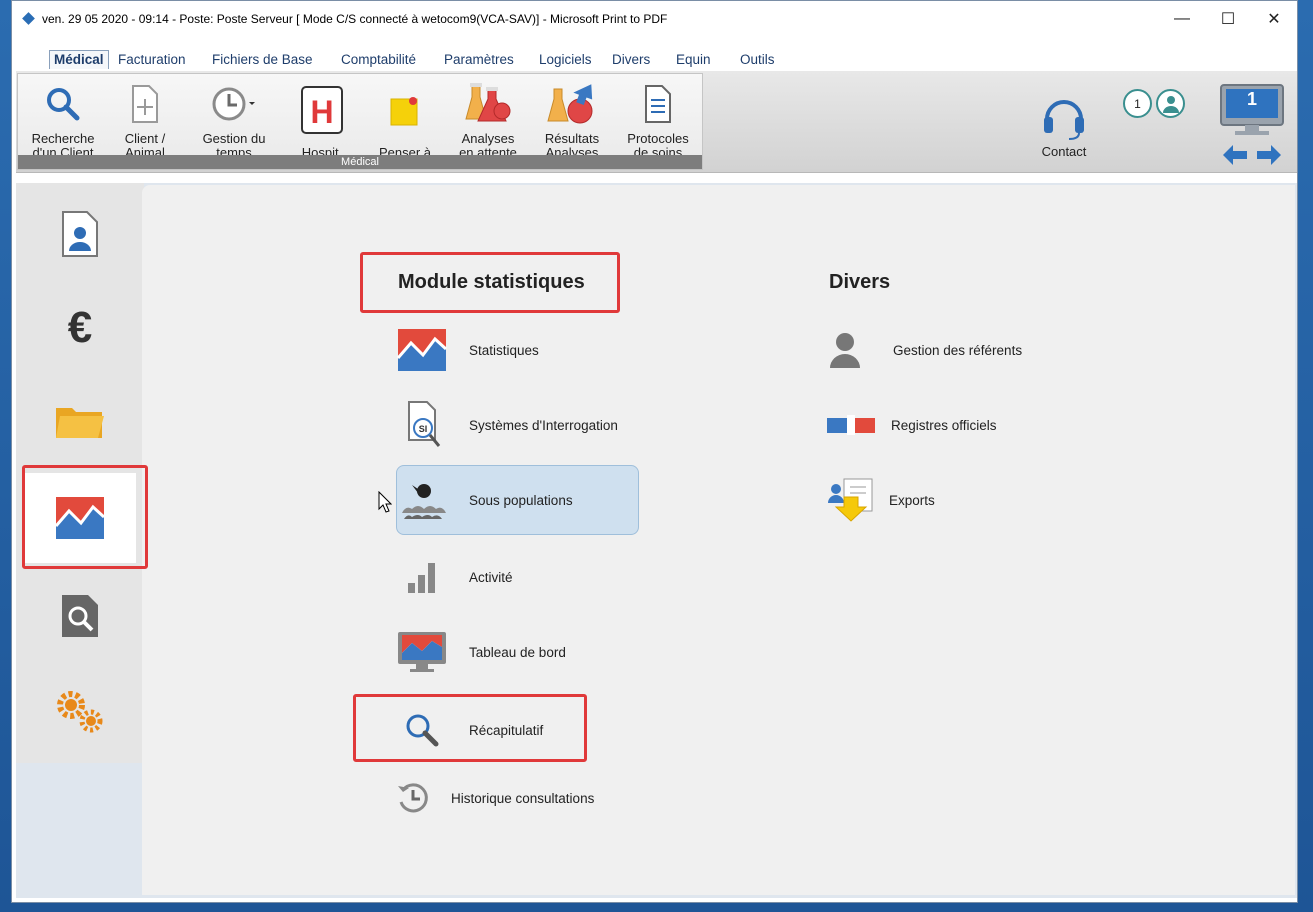 This screenshot has width=1313, height=912. Describe the element at coordinates (1064, 117) in the screenshot. I see `headset-icon` at that location.